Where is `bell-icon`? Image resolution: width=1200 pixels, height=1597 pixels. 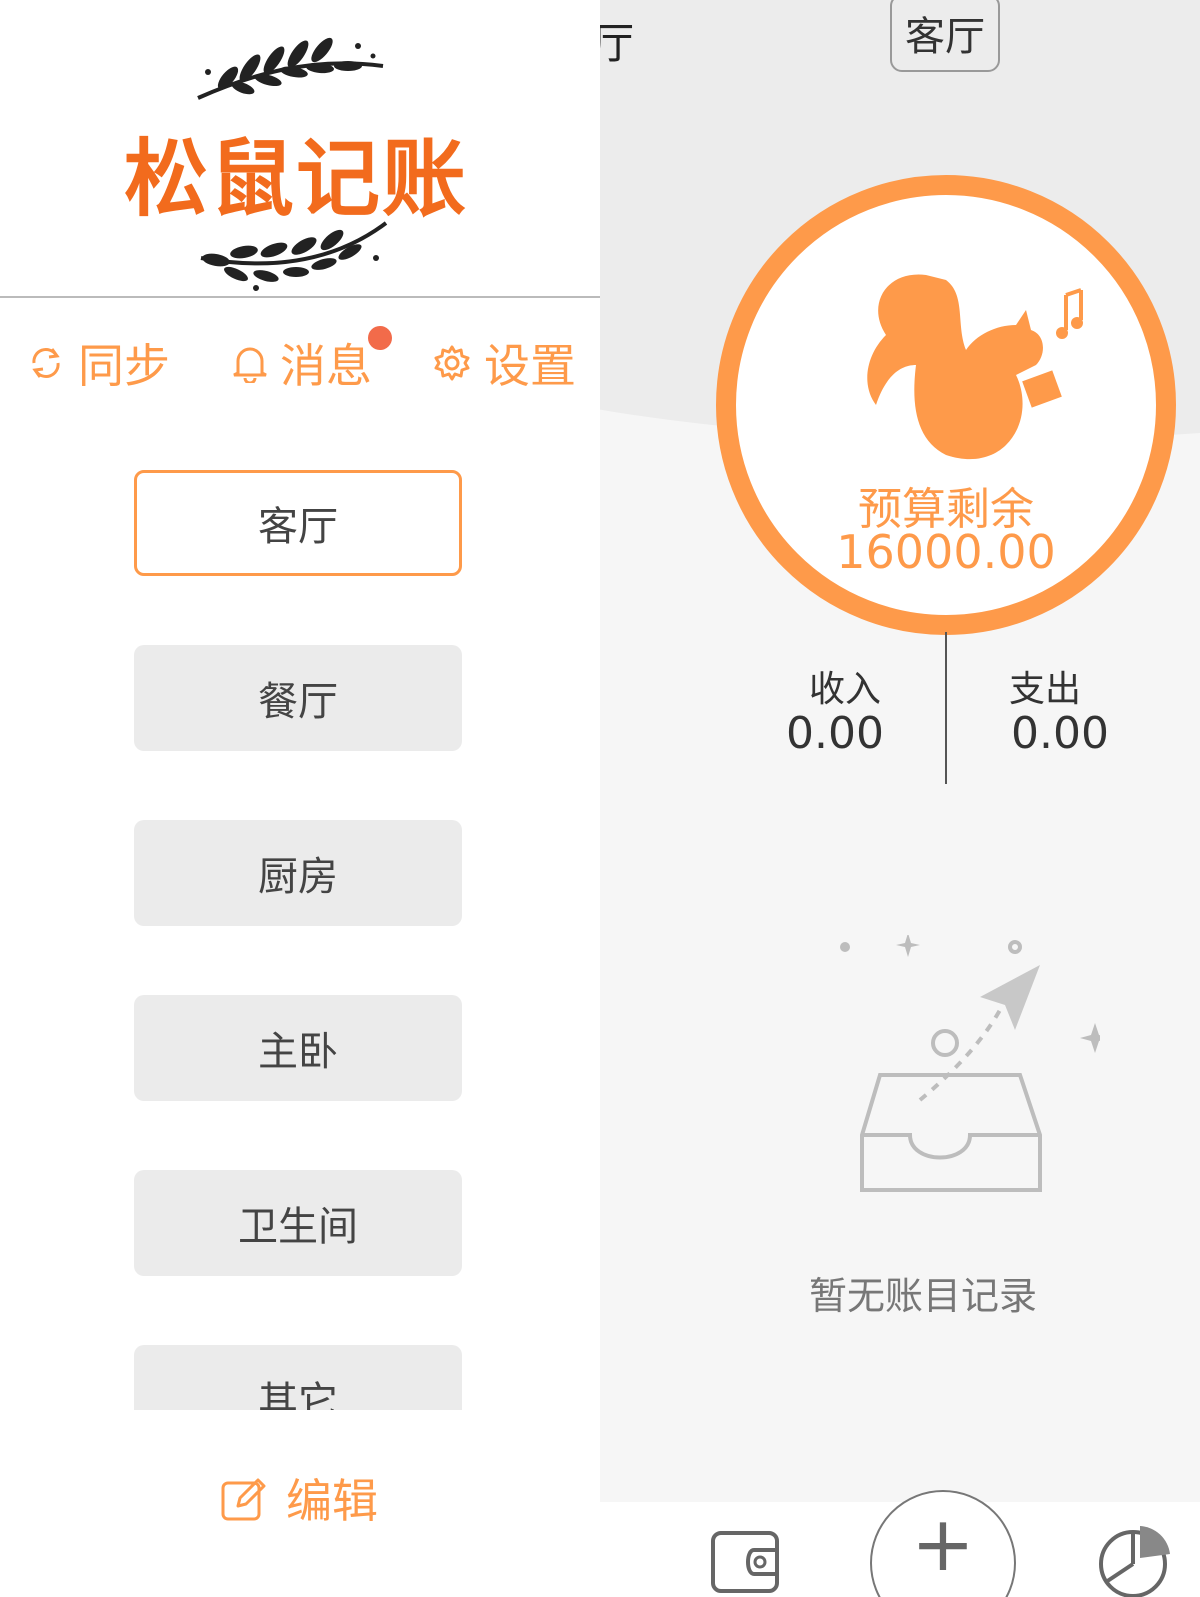
bell-icon is located at coordinates (250, 365).